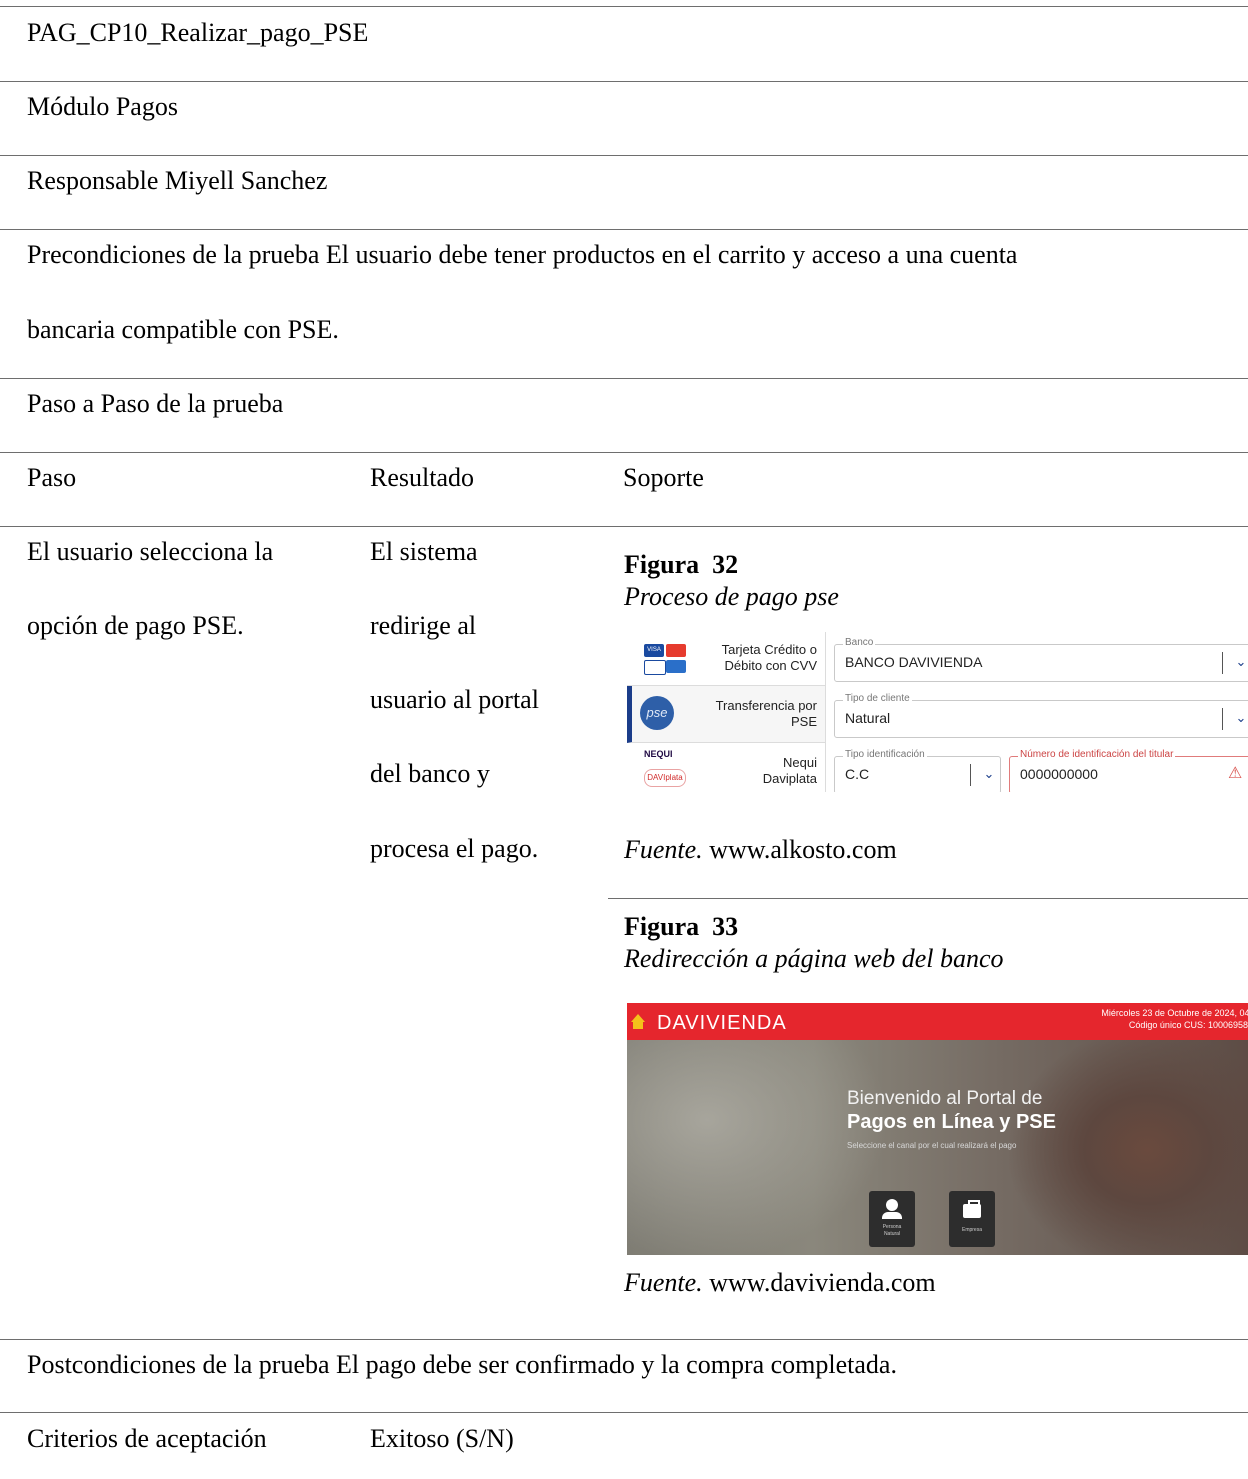 This screenshot has height=1479, width=1248. Describe the element at coordinates (654, 650) in the screenshot. I see `visa-logo: VISA` at that location.